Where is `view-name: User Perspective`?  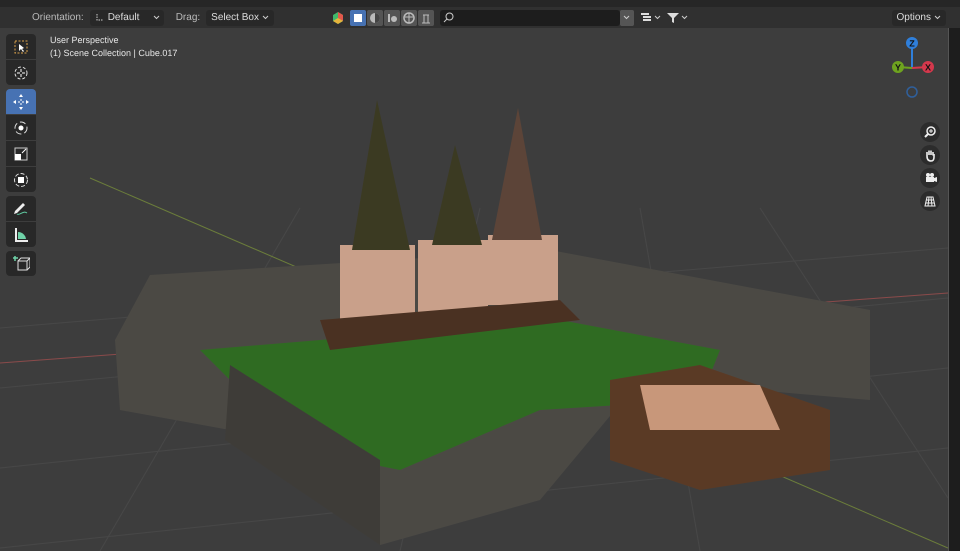
view-name: User Perspective is located at coordinates (85, 40).